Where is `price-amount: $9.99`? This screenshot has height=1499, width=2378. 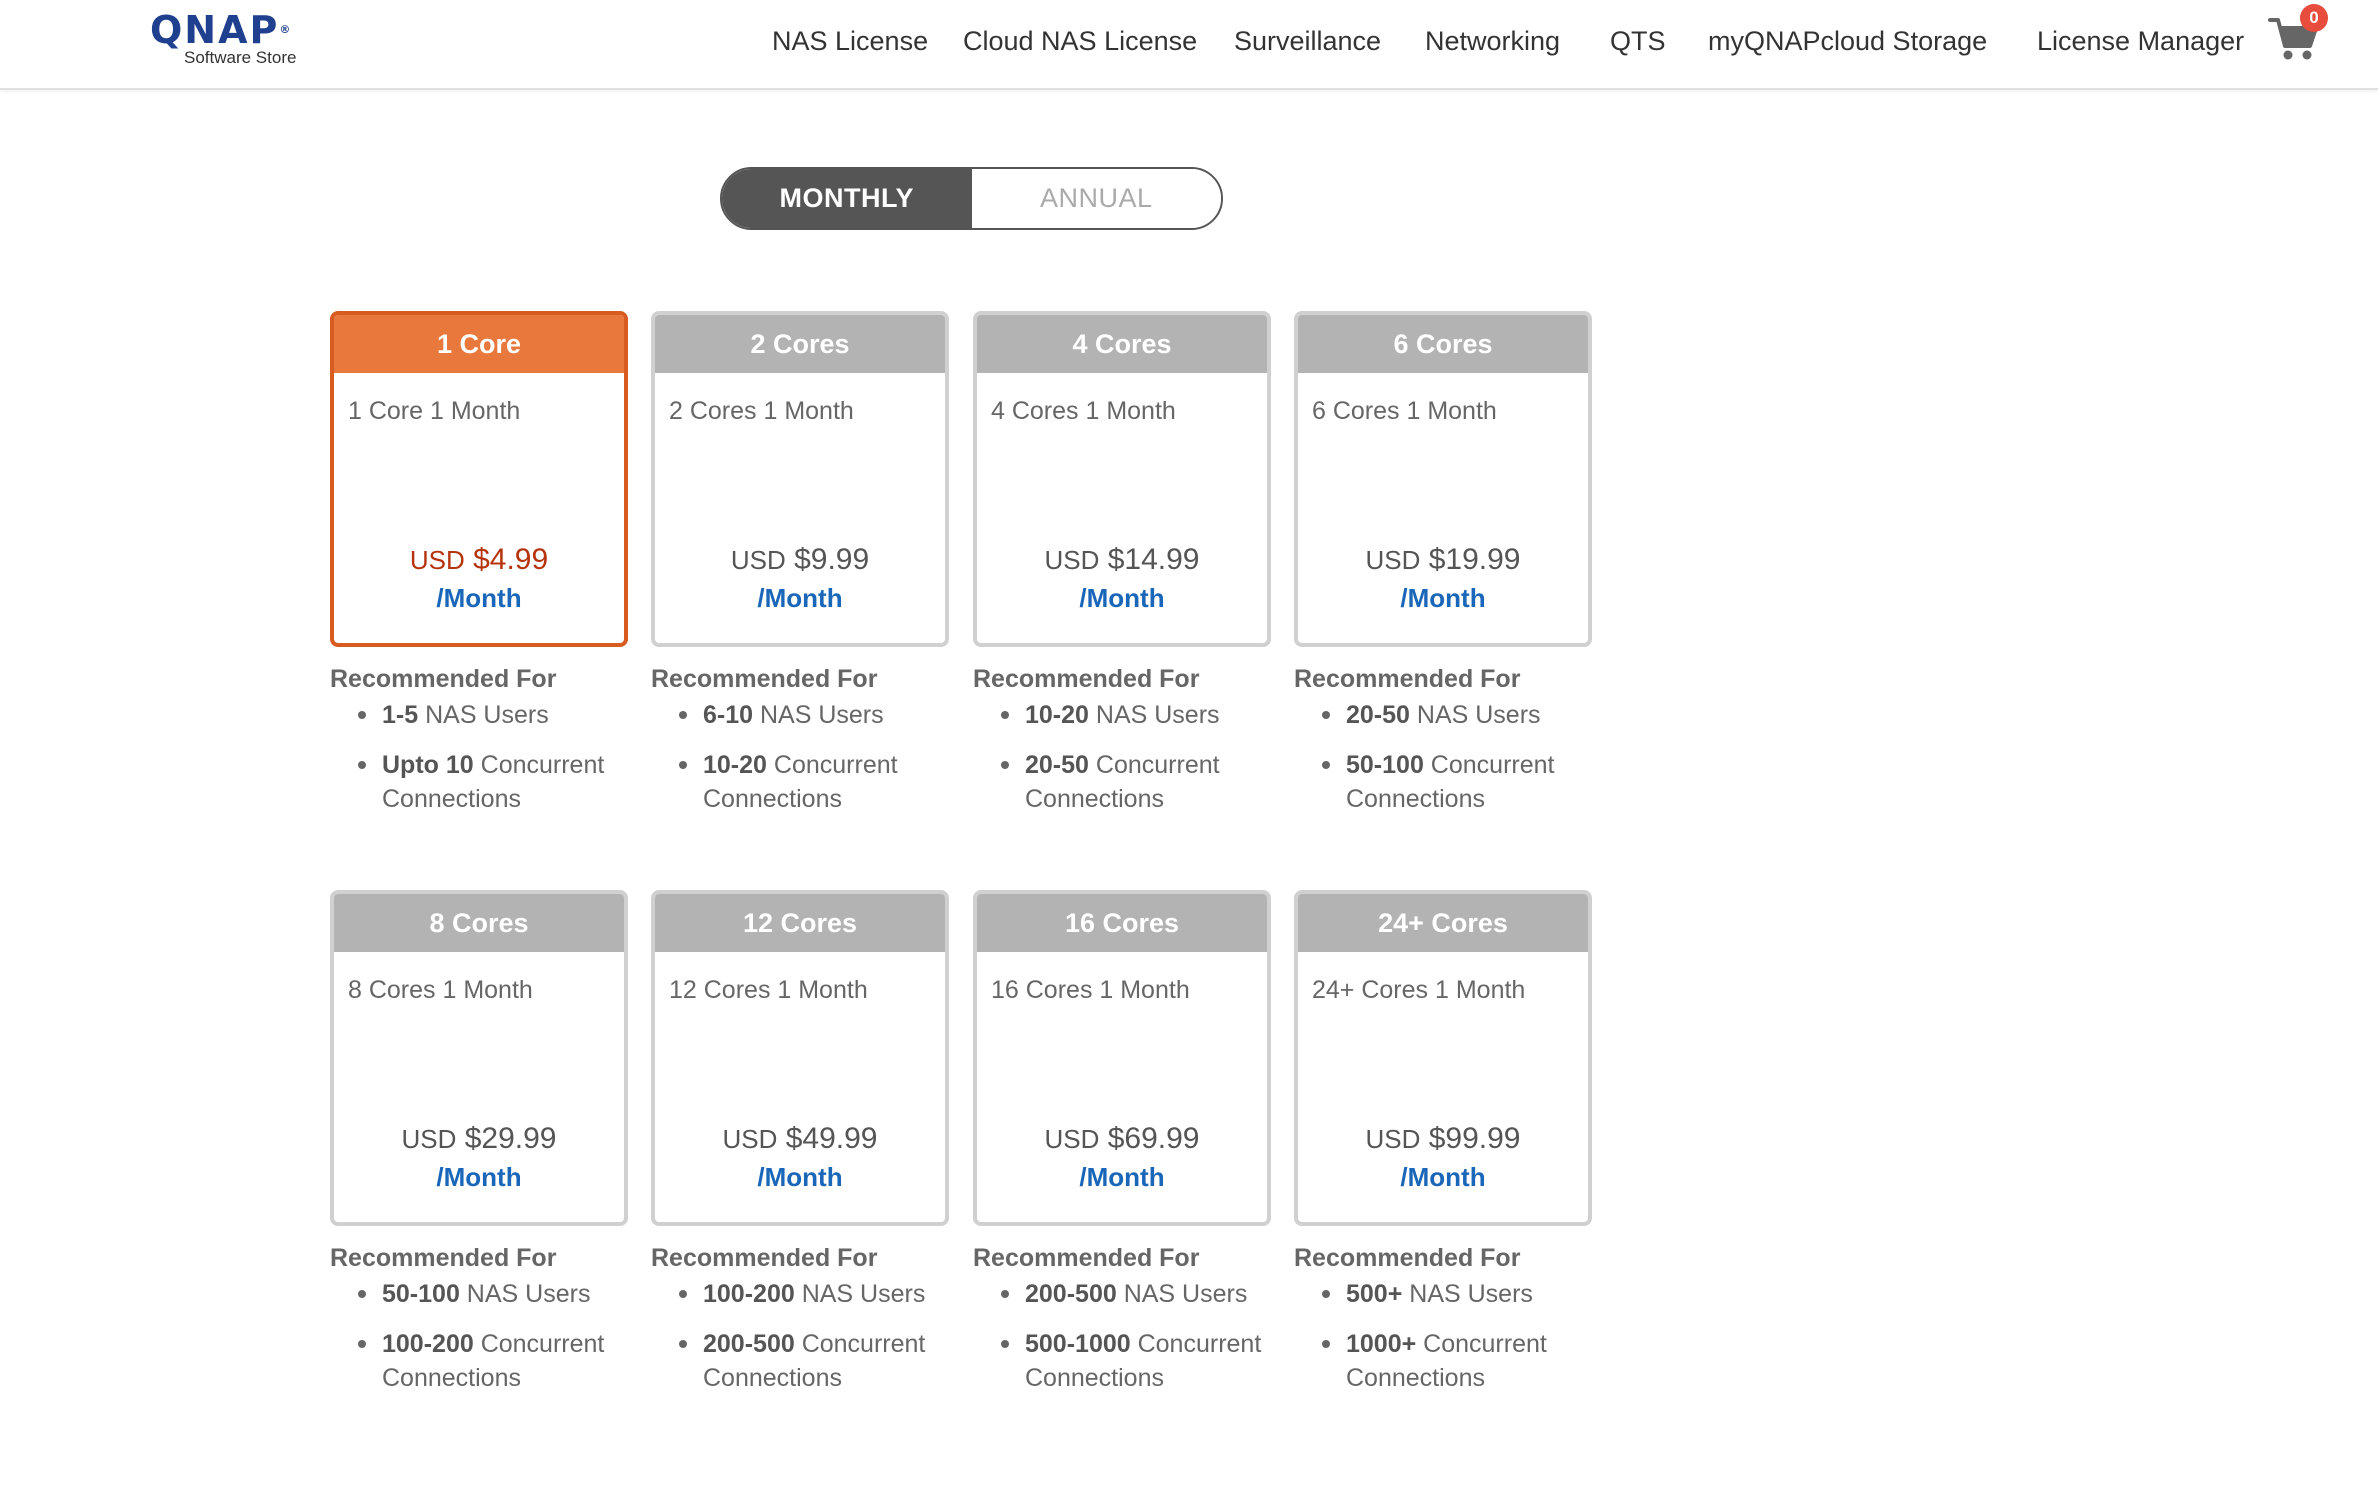
price-amount: $9.99 is located at coordinates (832, 559).